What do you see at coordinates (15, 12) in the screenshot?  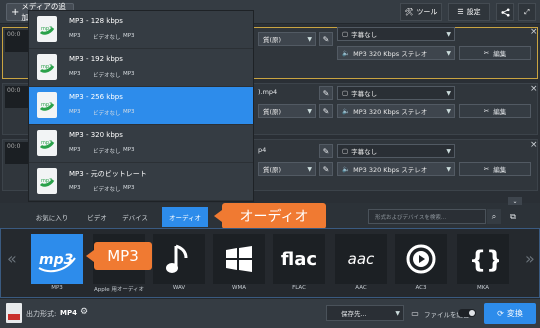 I see `plus-icon: +` at bounding box center [15, 12].